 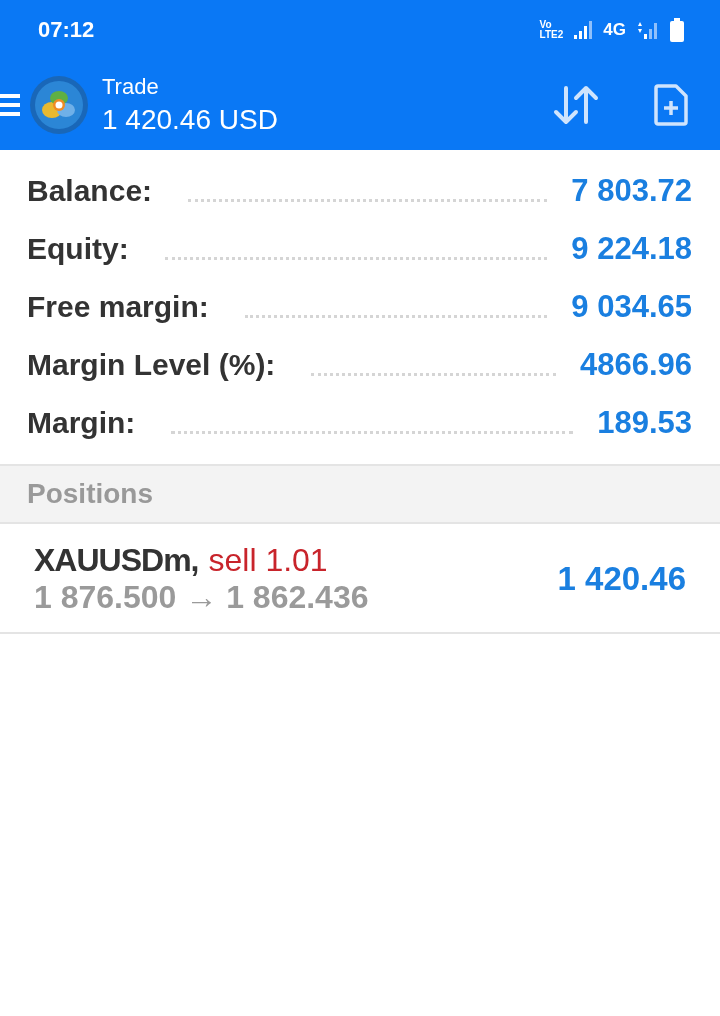 What do you see at coordinates (644, 423) in the screenshot?
I see `summary-value: 189.53` at bounding box center [644, 423].